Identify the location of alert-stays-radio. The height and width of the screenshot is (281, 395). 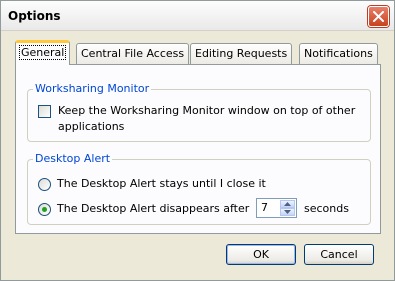
(44, 184).